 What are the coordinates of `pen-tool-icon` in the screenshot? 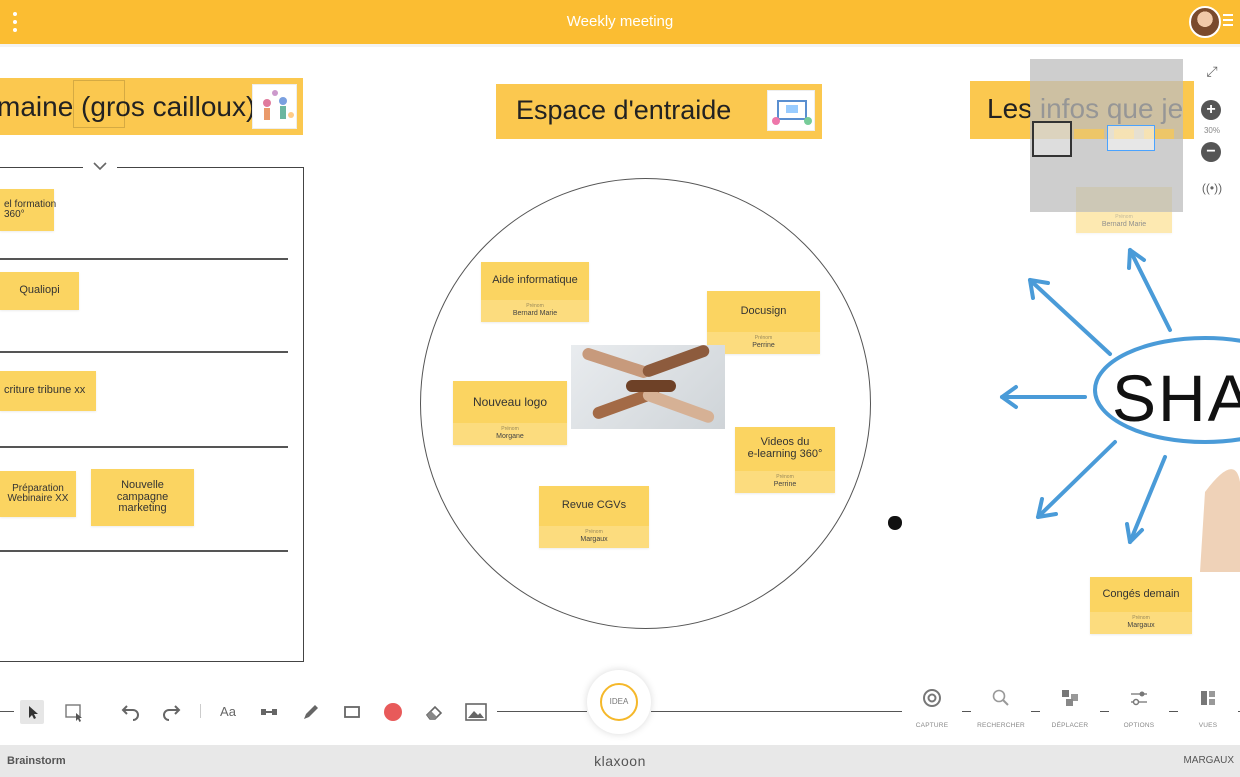 It's located at (311, 712).